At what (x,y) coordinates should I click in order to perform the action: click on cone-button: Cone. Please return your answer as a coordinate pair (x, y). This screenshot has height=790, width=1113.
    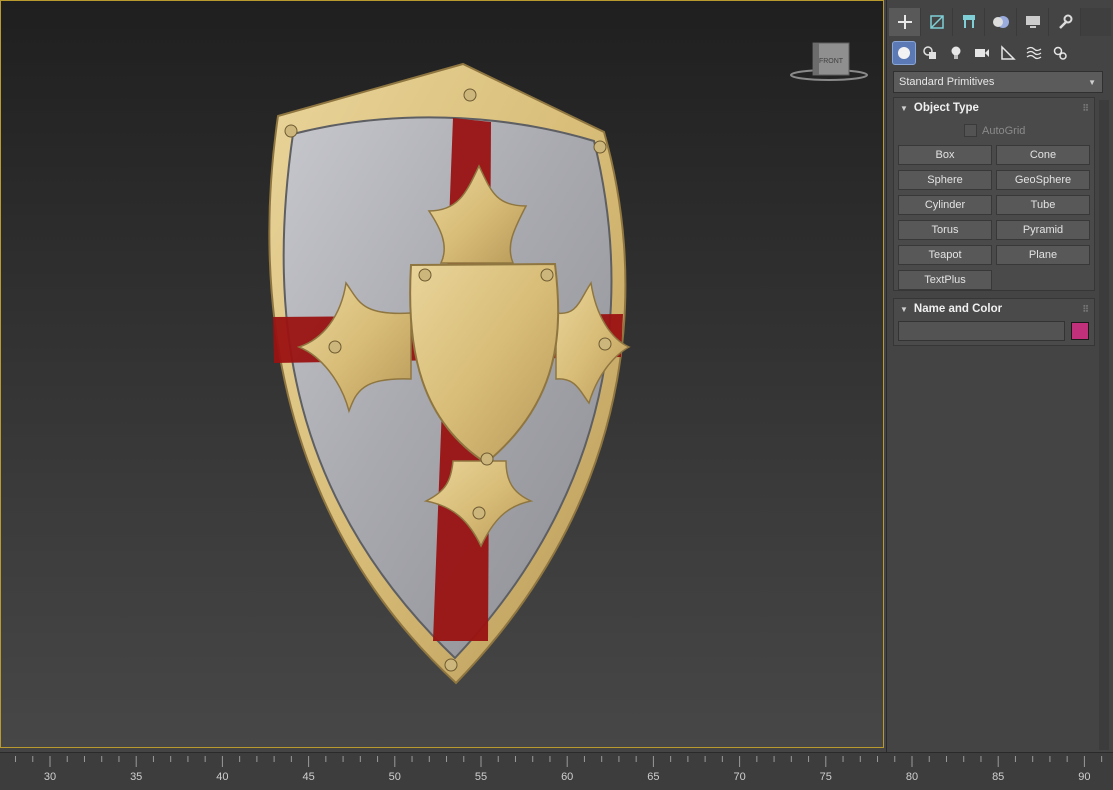
    Looking at the image, I should click on (1043, 155).